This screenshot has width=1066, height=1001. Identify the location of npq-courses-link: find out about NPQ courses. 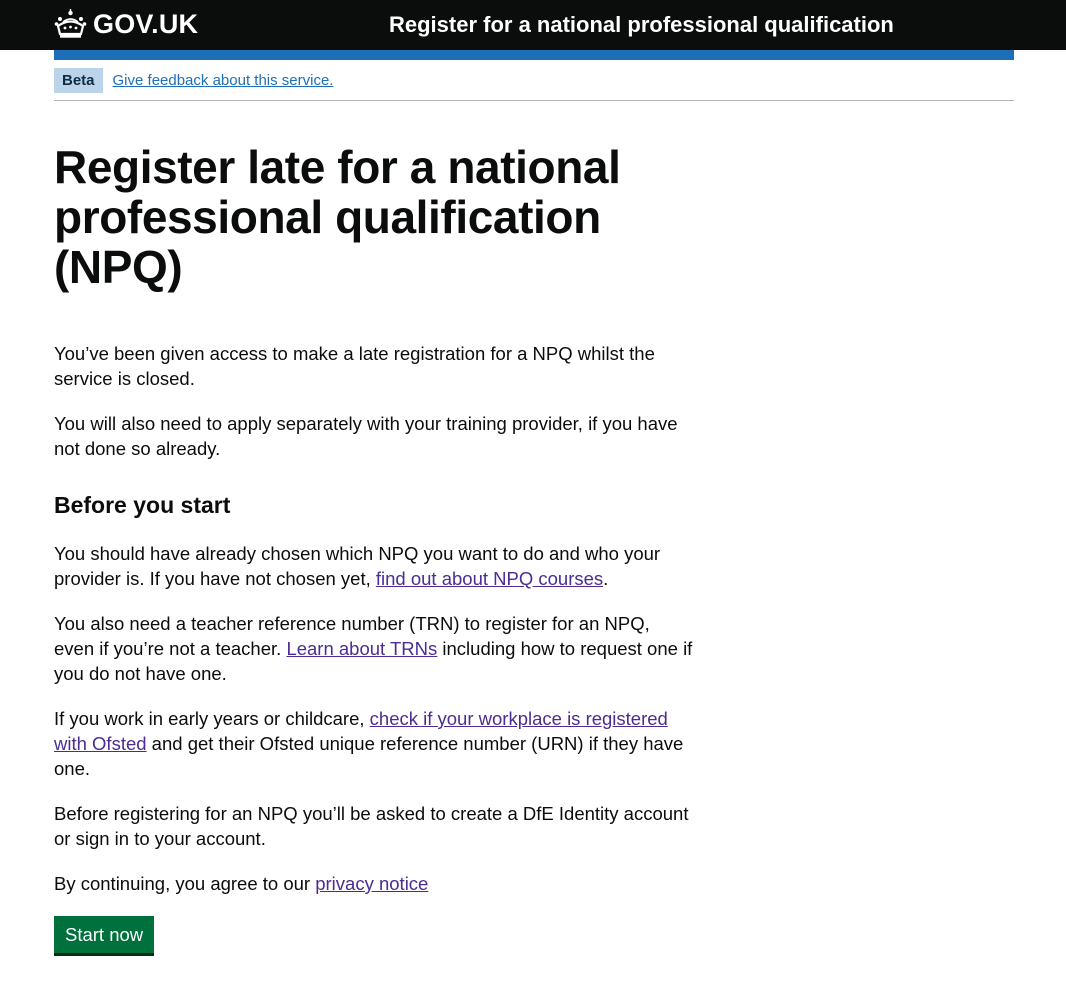
(489, 578).